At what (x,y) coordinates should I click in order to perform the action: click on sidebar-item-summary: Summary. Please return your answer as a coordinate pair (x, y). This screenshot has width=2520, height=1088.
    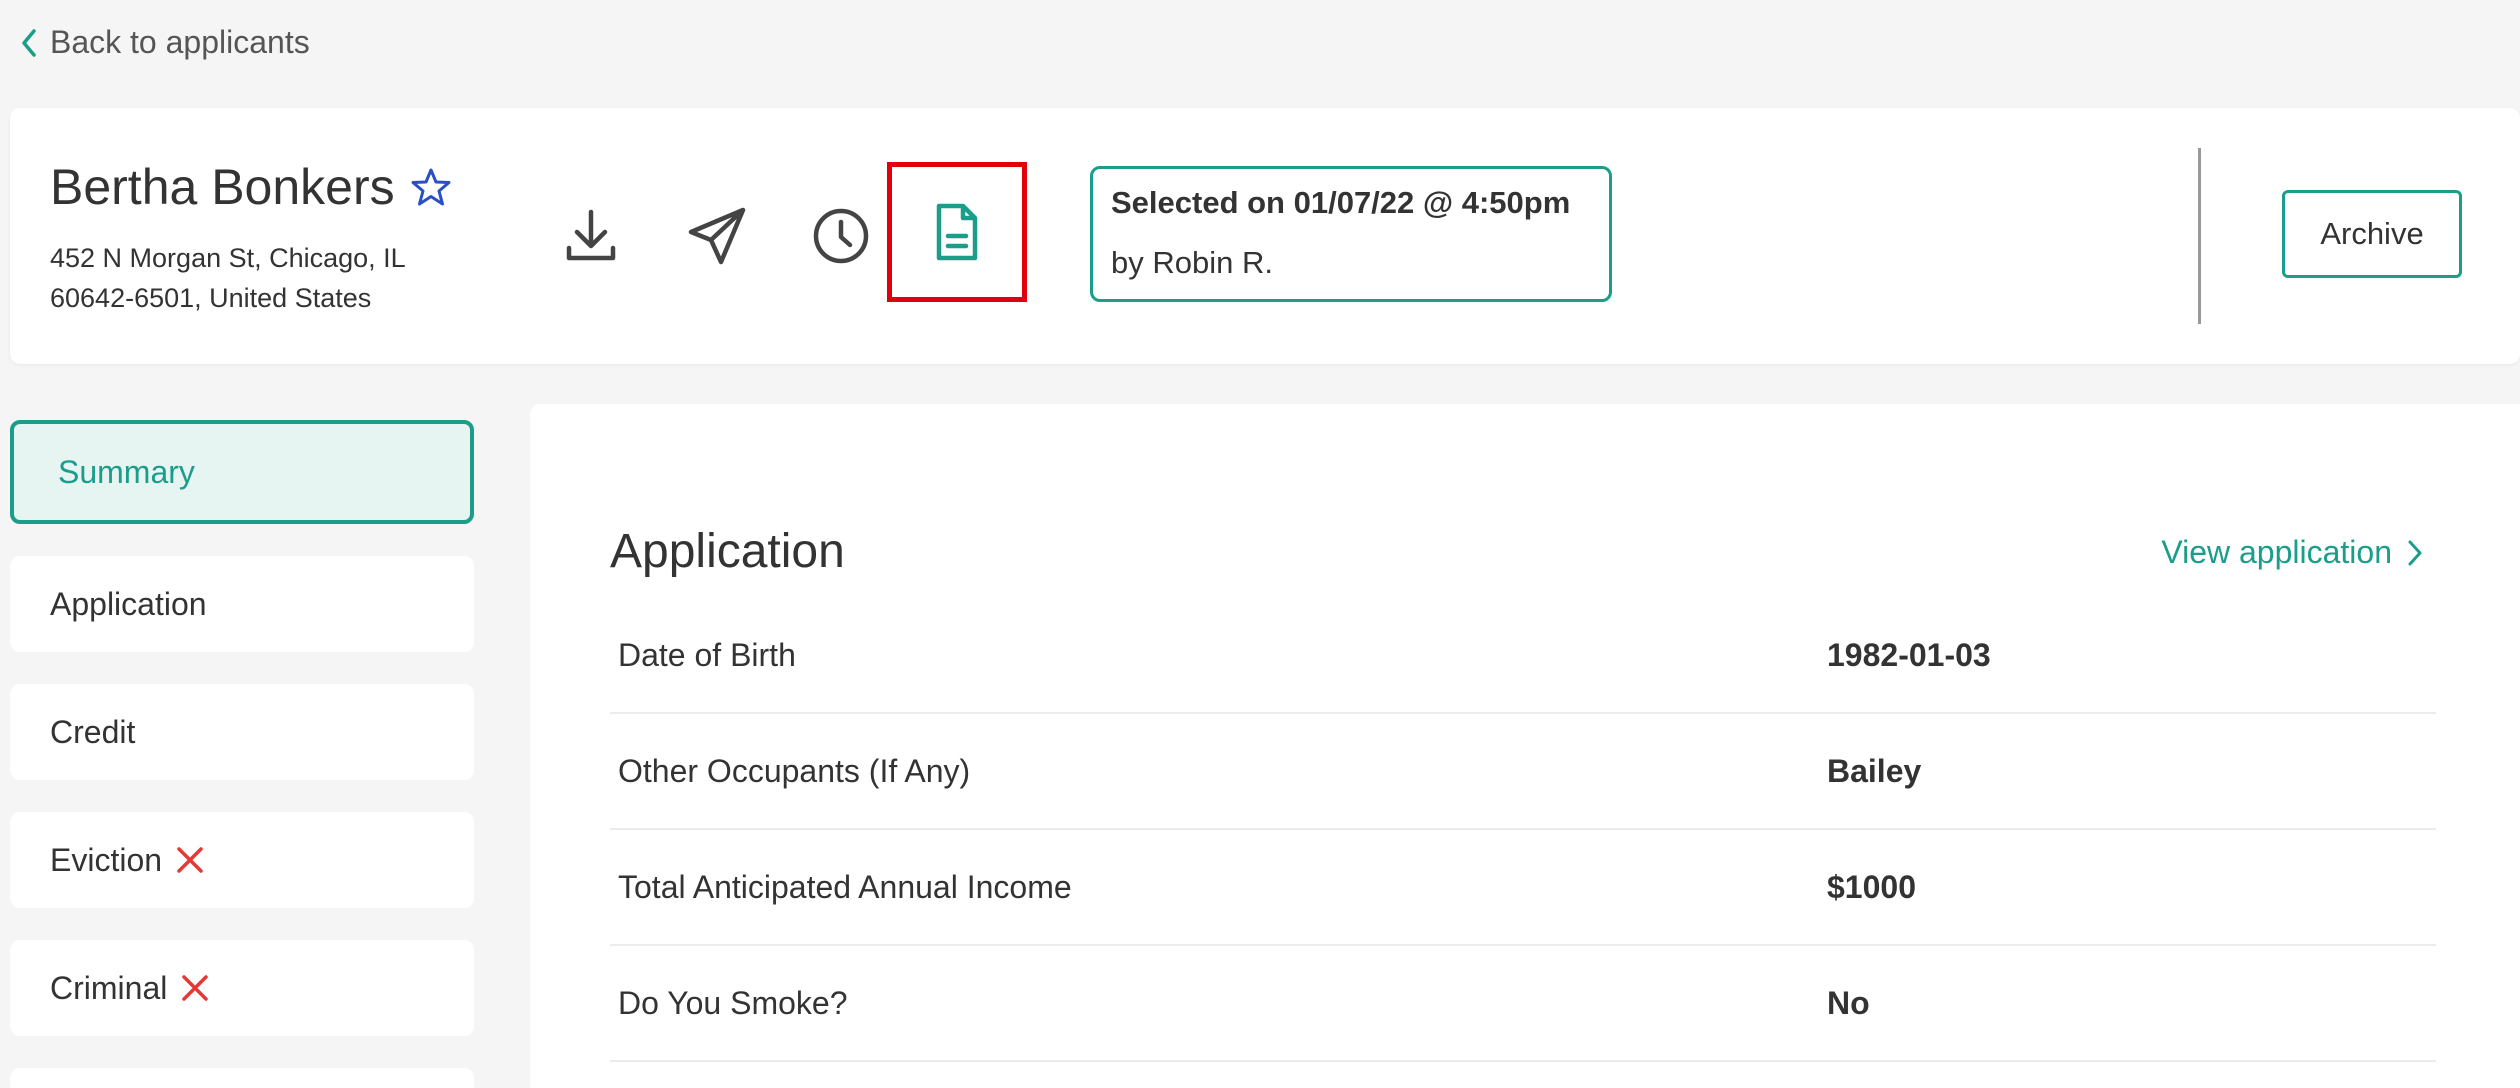
    Looking at the image, I should click on (242, 472).